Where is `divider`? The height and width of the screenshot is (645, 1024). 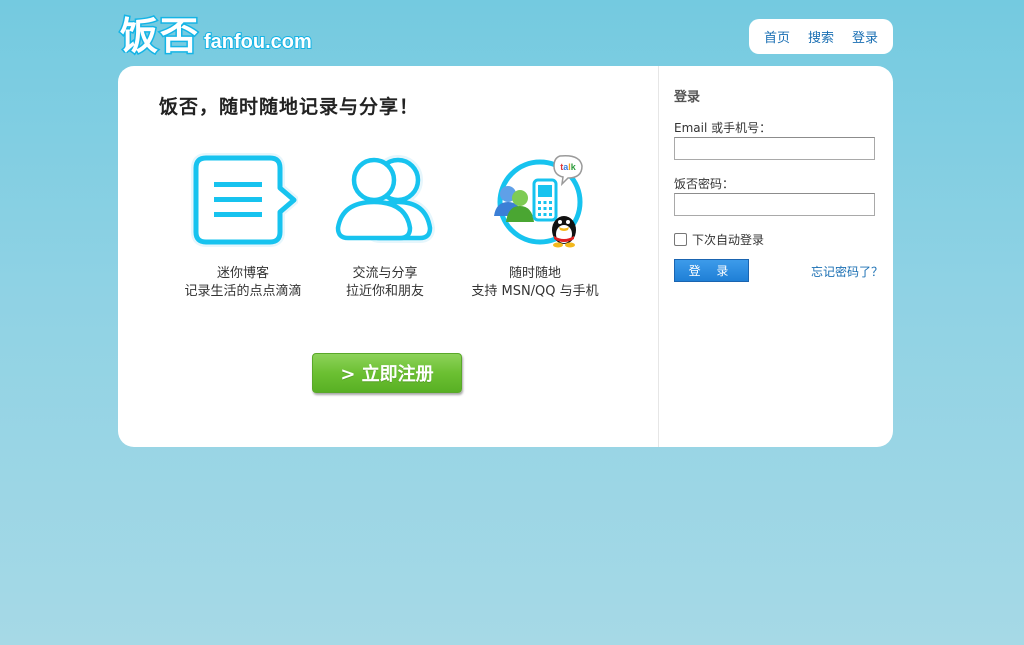 divider is located at coordinates (658, 256).